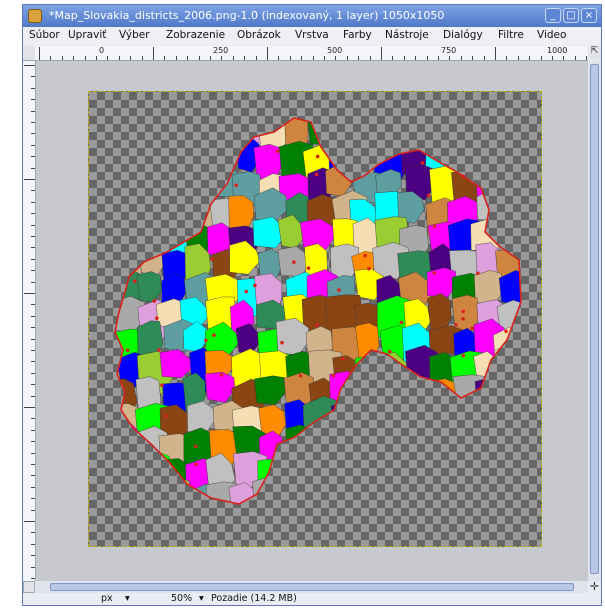 This screenshot has height=609, width=605. What do you see at coordinates (311, 53) in the screenshot?
I see `horizontal-ruler: 0 250 500 750 1000` at bounding box center [311, 53].